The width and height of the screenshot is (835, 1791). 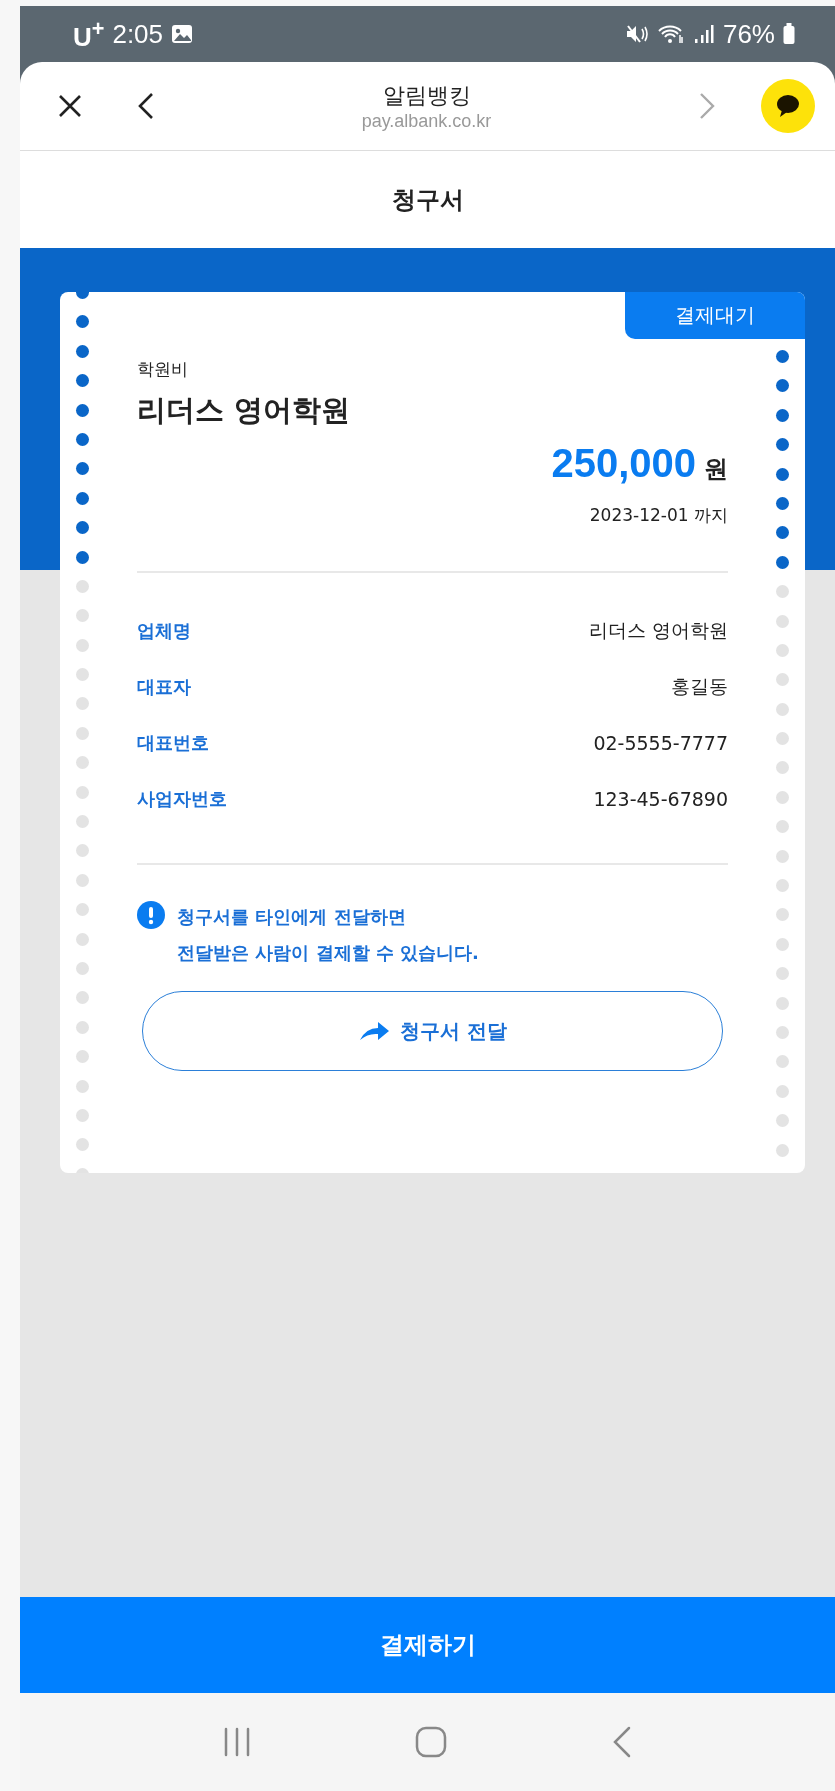 What do you see at coordinates (426, 95) in the screenshot?
I see `site-title: 알림뱅킹` at bounding box center [426, 95].